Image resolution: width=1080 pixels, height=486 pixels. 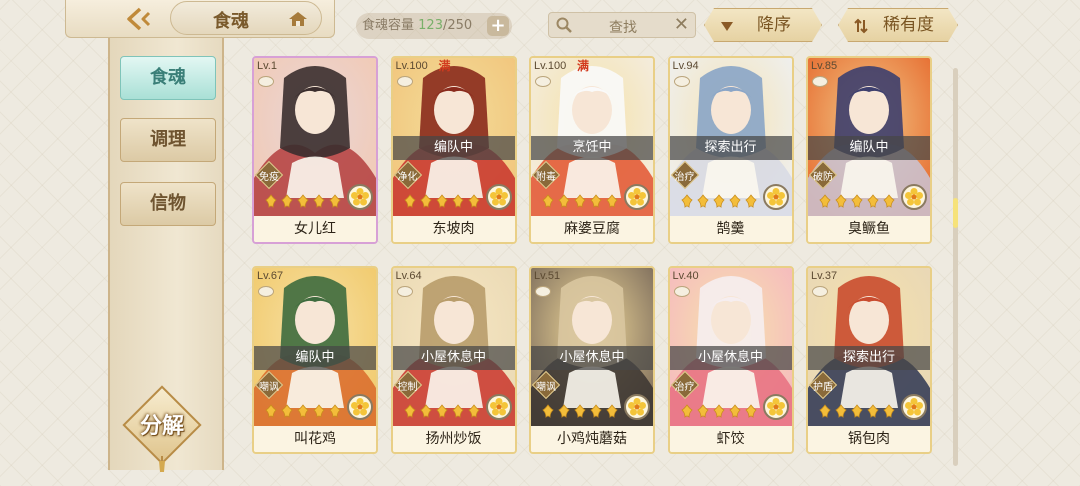 I want to click on decompose-button: 分解, so click(x=162, y=428).